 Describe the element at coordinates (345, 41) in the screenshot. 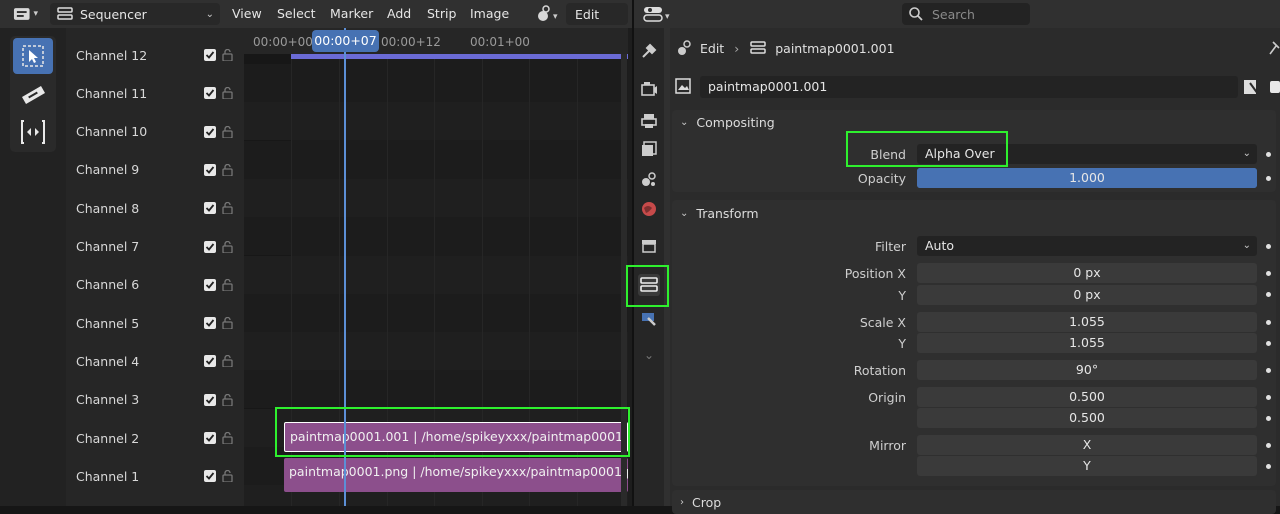

I see `current-frame-indicator: 00:00+07` at that location.